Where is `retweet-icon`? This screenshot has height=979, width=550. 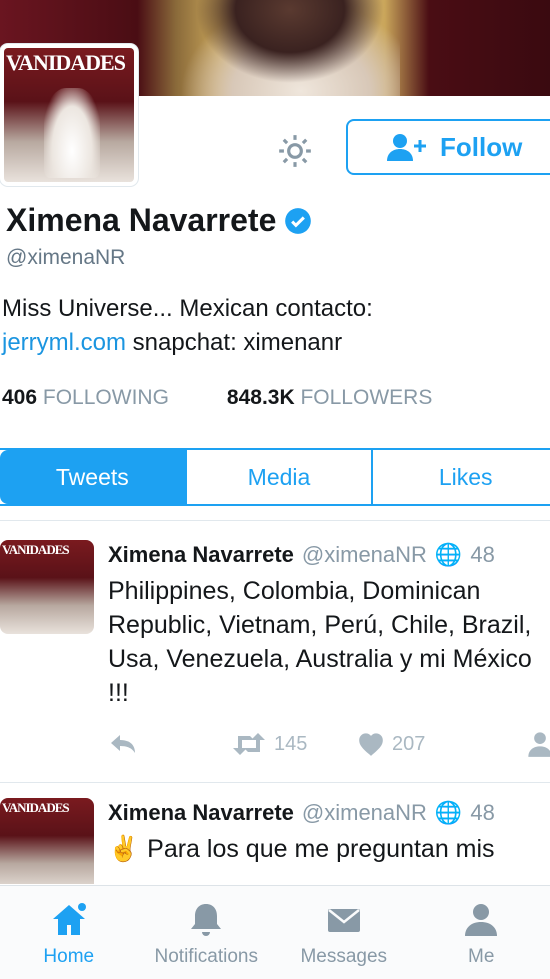
retweet-icon is located at coordinates (249, 744).